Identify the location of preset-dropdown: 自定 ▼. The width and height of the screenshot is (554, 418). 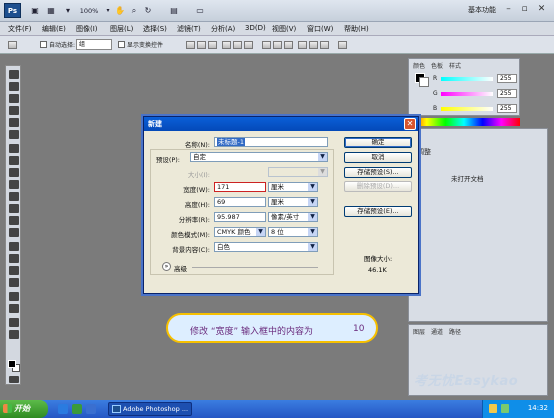
(259, 157).